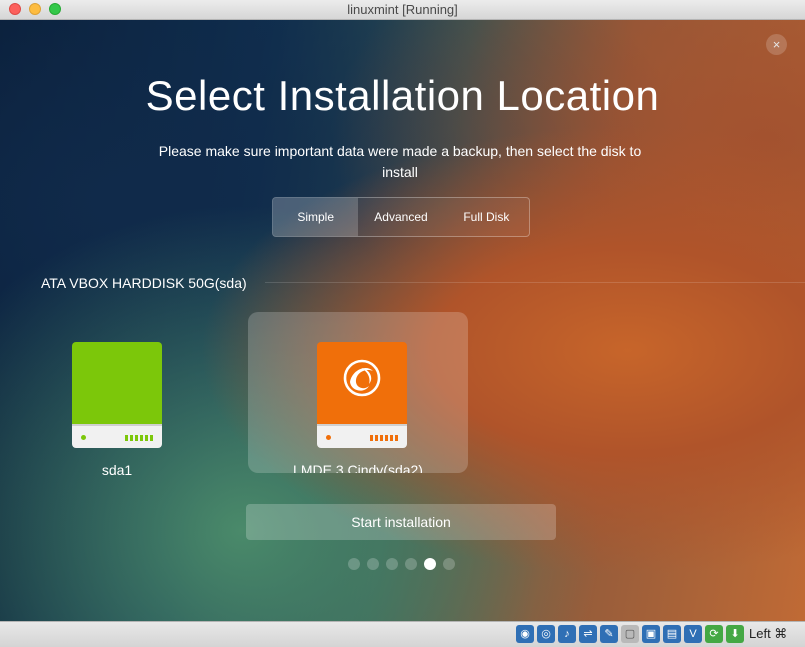  What do you see at coordinates (588, 634) in the screenshot?
I see `usb-icon: ⇌` at bounding box center [588, 634].